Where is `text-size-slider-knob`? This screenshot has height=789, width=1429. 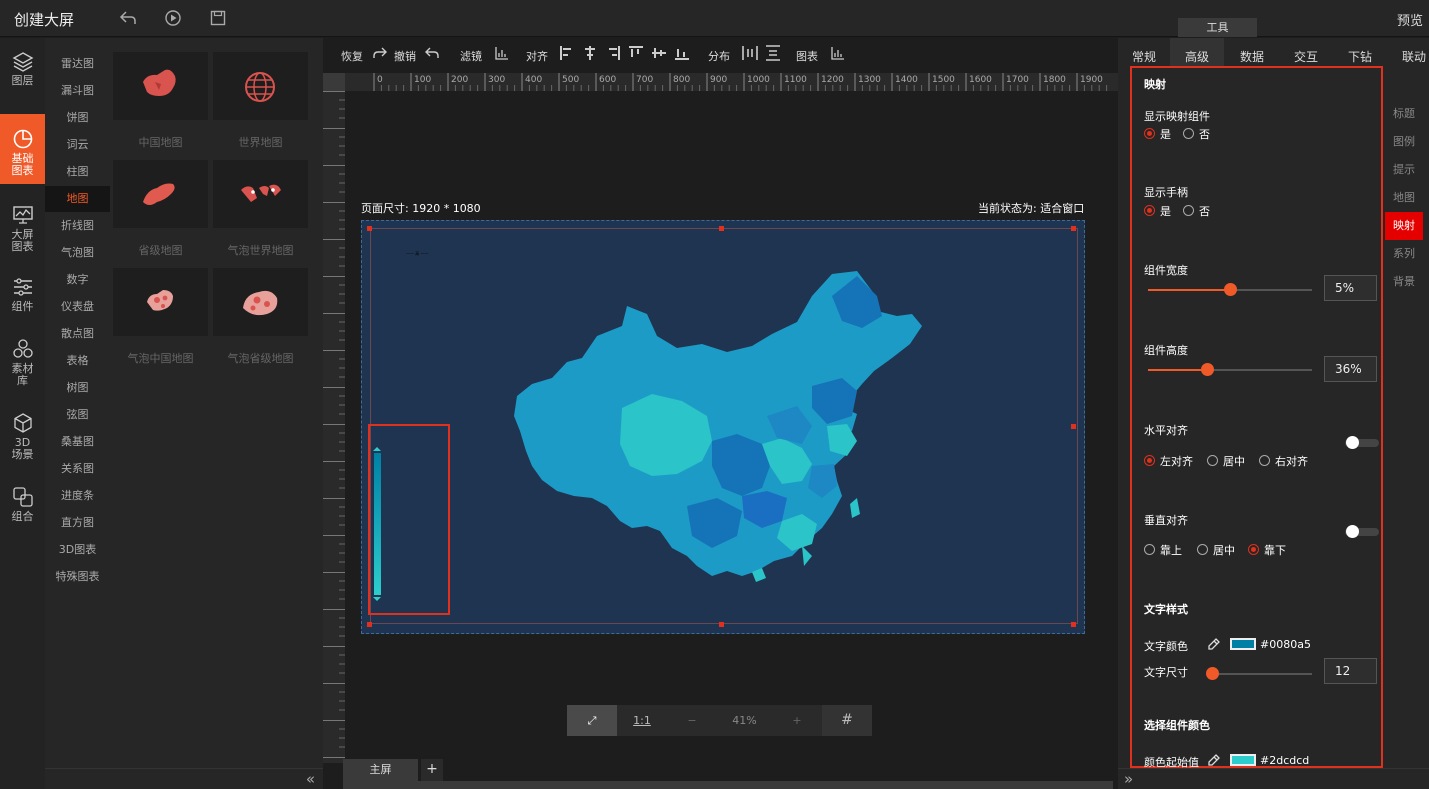
text-size-slider-knob is located at coordinates (1212, 673).